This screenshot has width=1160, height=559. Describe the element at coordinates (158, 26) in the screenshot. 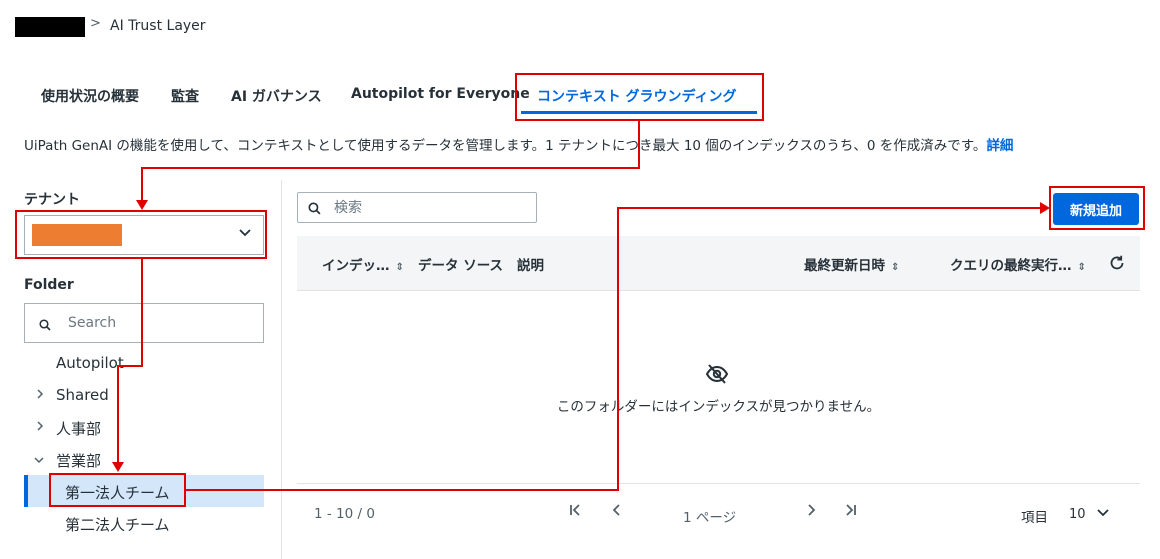

I see `breadcrumb-current: AI Trust Layer` at that location.